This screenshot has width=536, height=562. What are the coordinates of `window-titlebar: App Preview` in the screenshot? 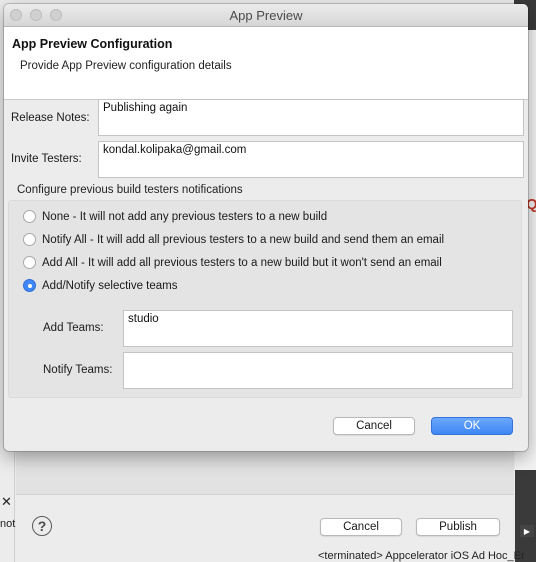 It's located at (266, 15).